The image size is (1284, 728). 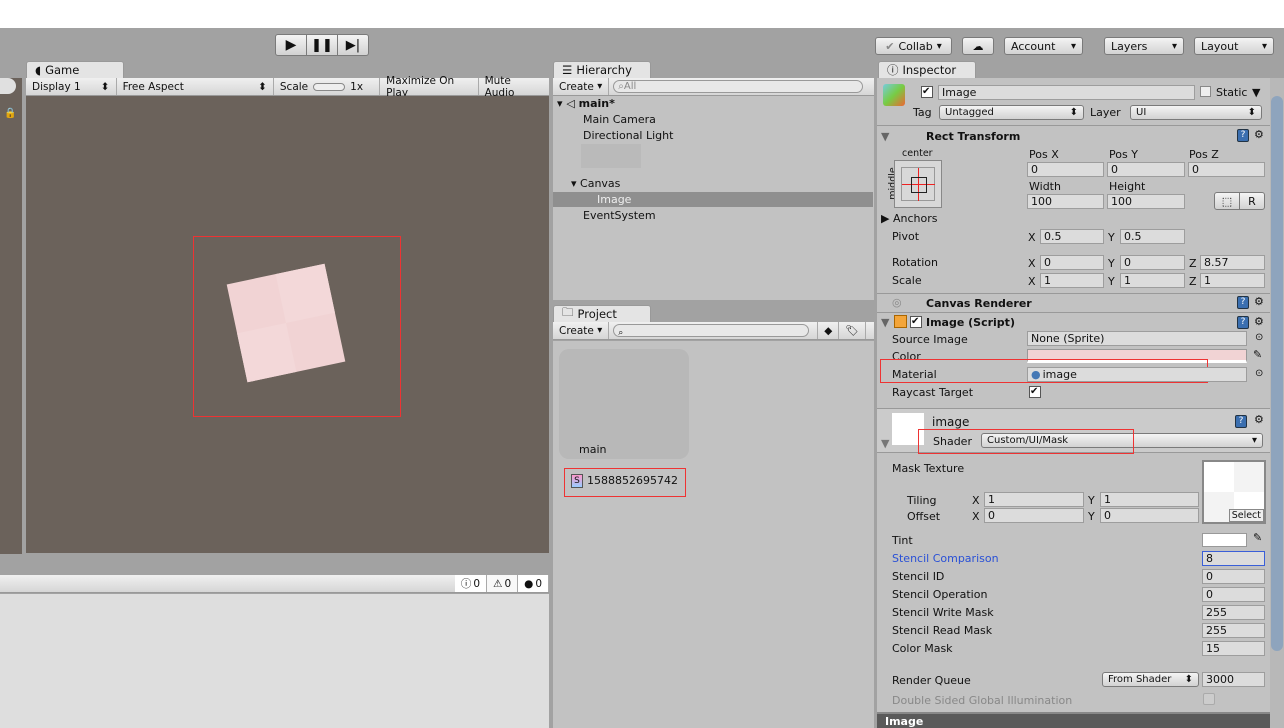 I want to click on aspect-dropdown: Free Aspect ⬍, so click(x=195, y=86).